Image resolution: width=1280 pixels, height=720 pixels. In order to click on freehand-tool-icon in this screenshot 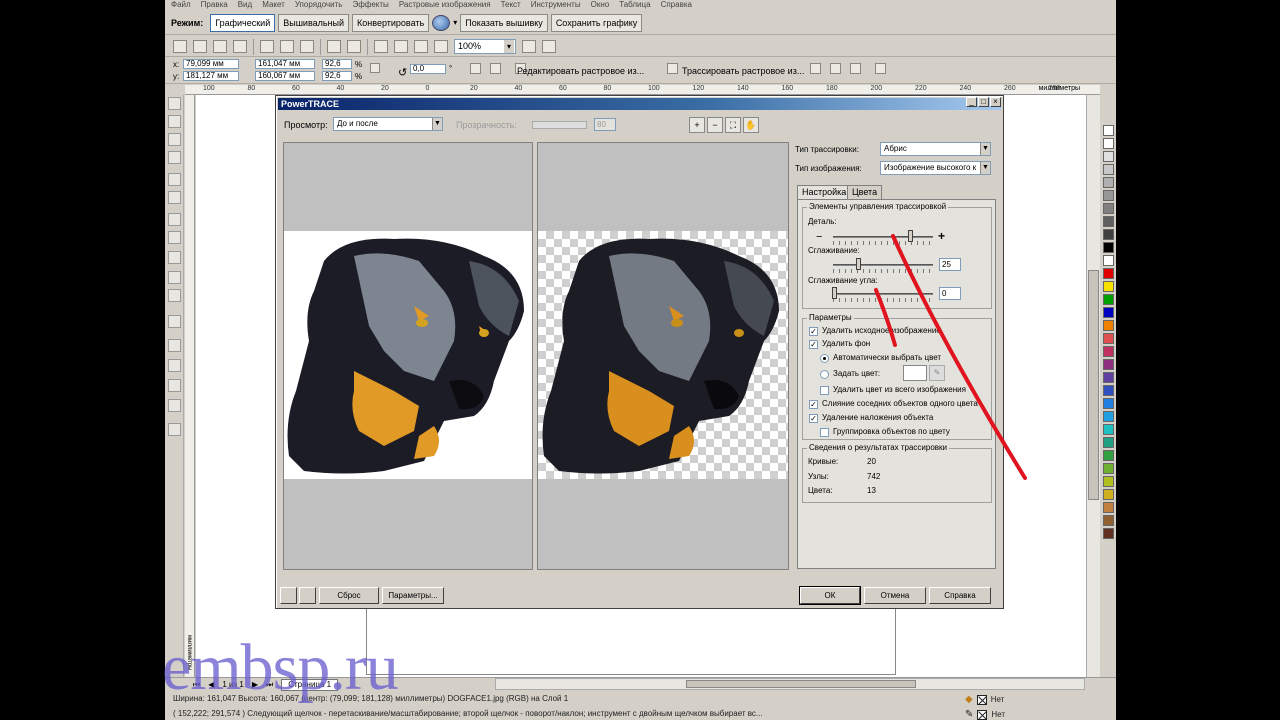, I will do `click(174, 179)`.